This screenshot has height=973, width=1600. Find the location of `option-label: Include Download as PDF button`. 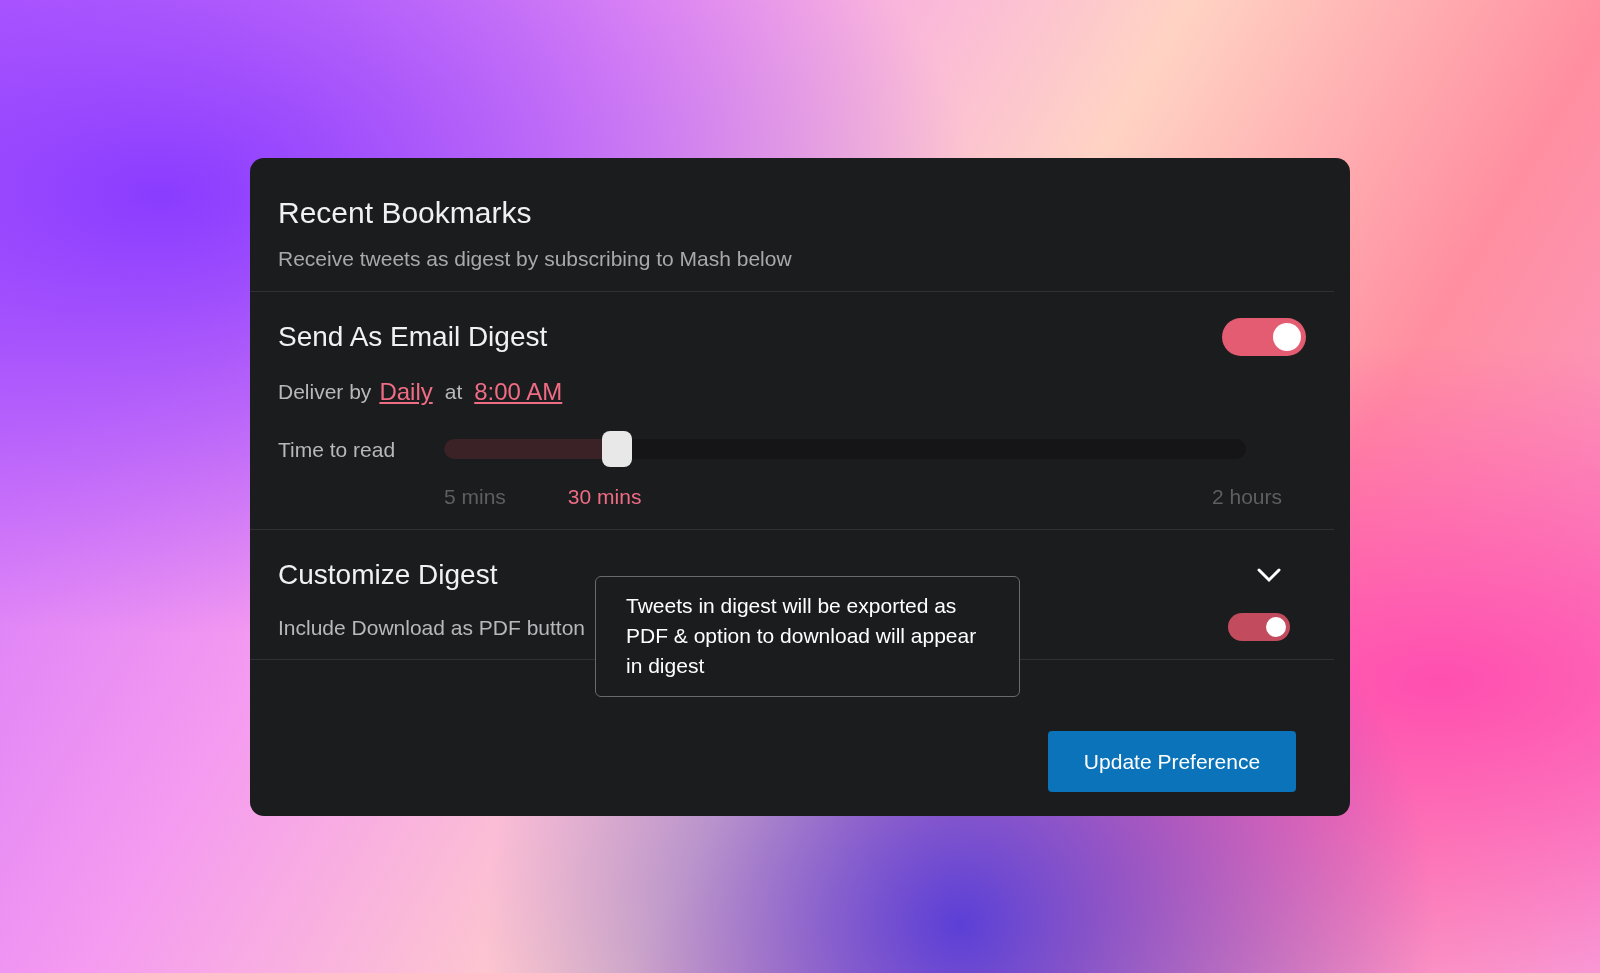

option-label: Include Download as PDF button is located at coordinates (431, 627).